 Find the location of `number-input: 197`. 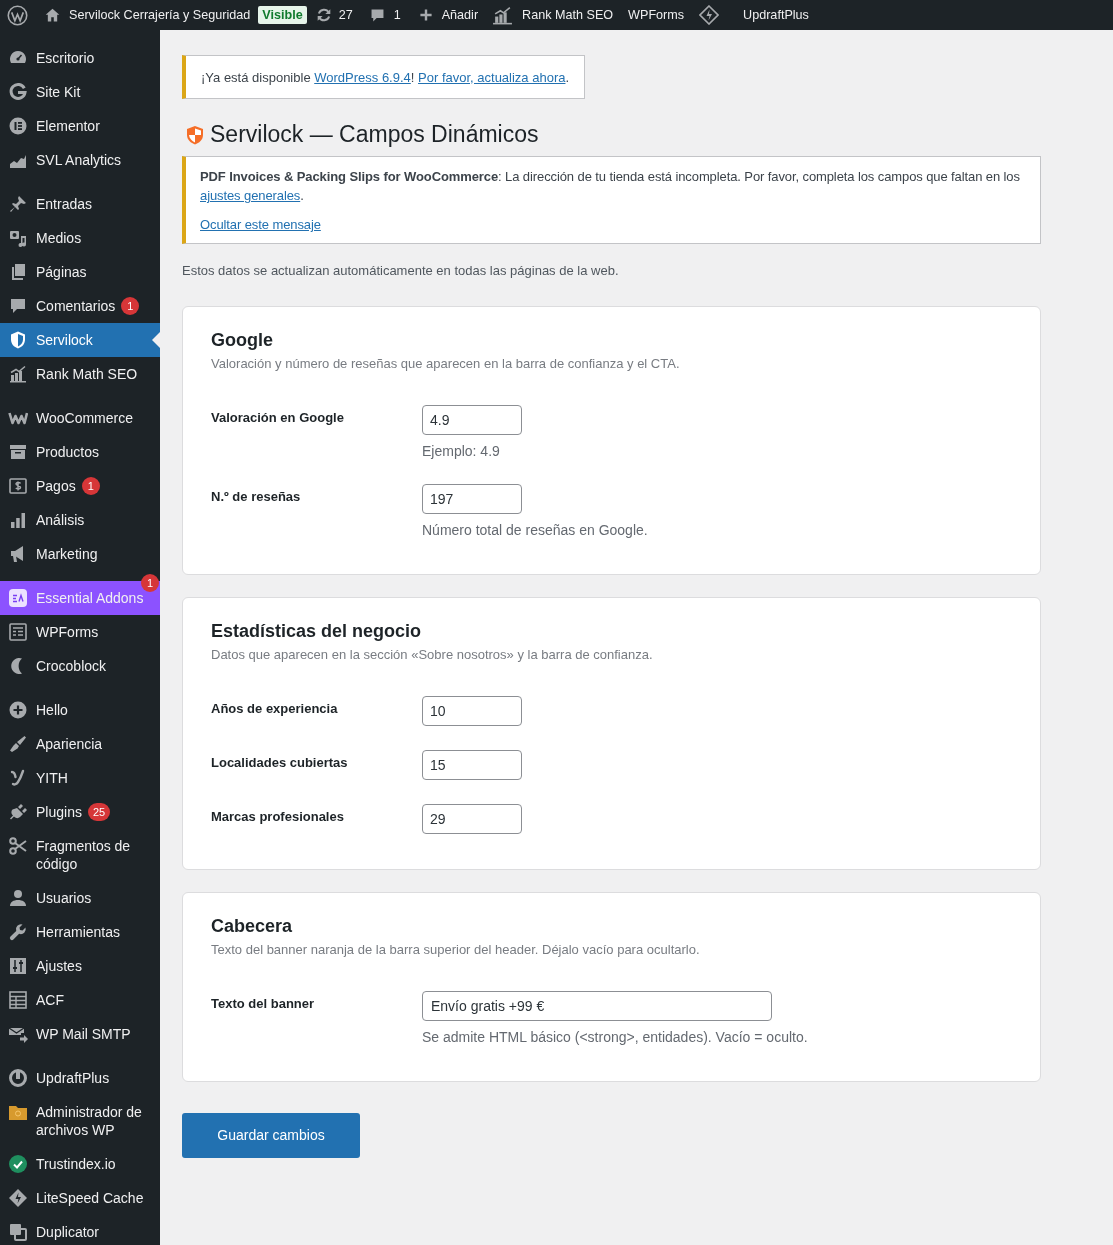

number-input: 197 is located at coordinates (472, 499).